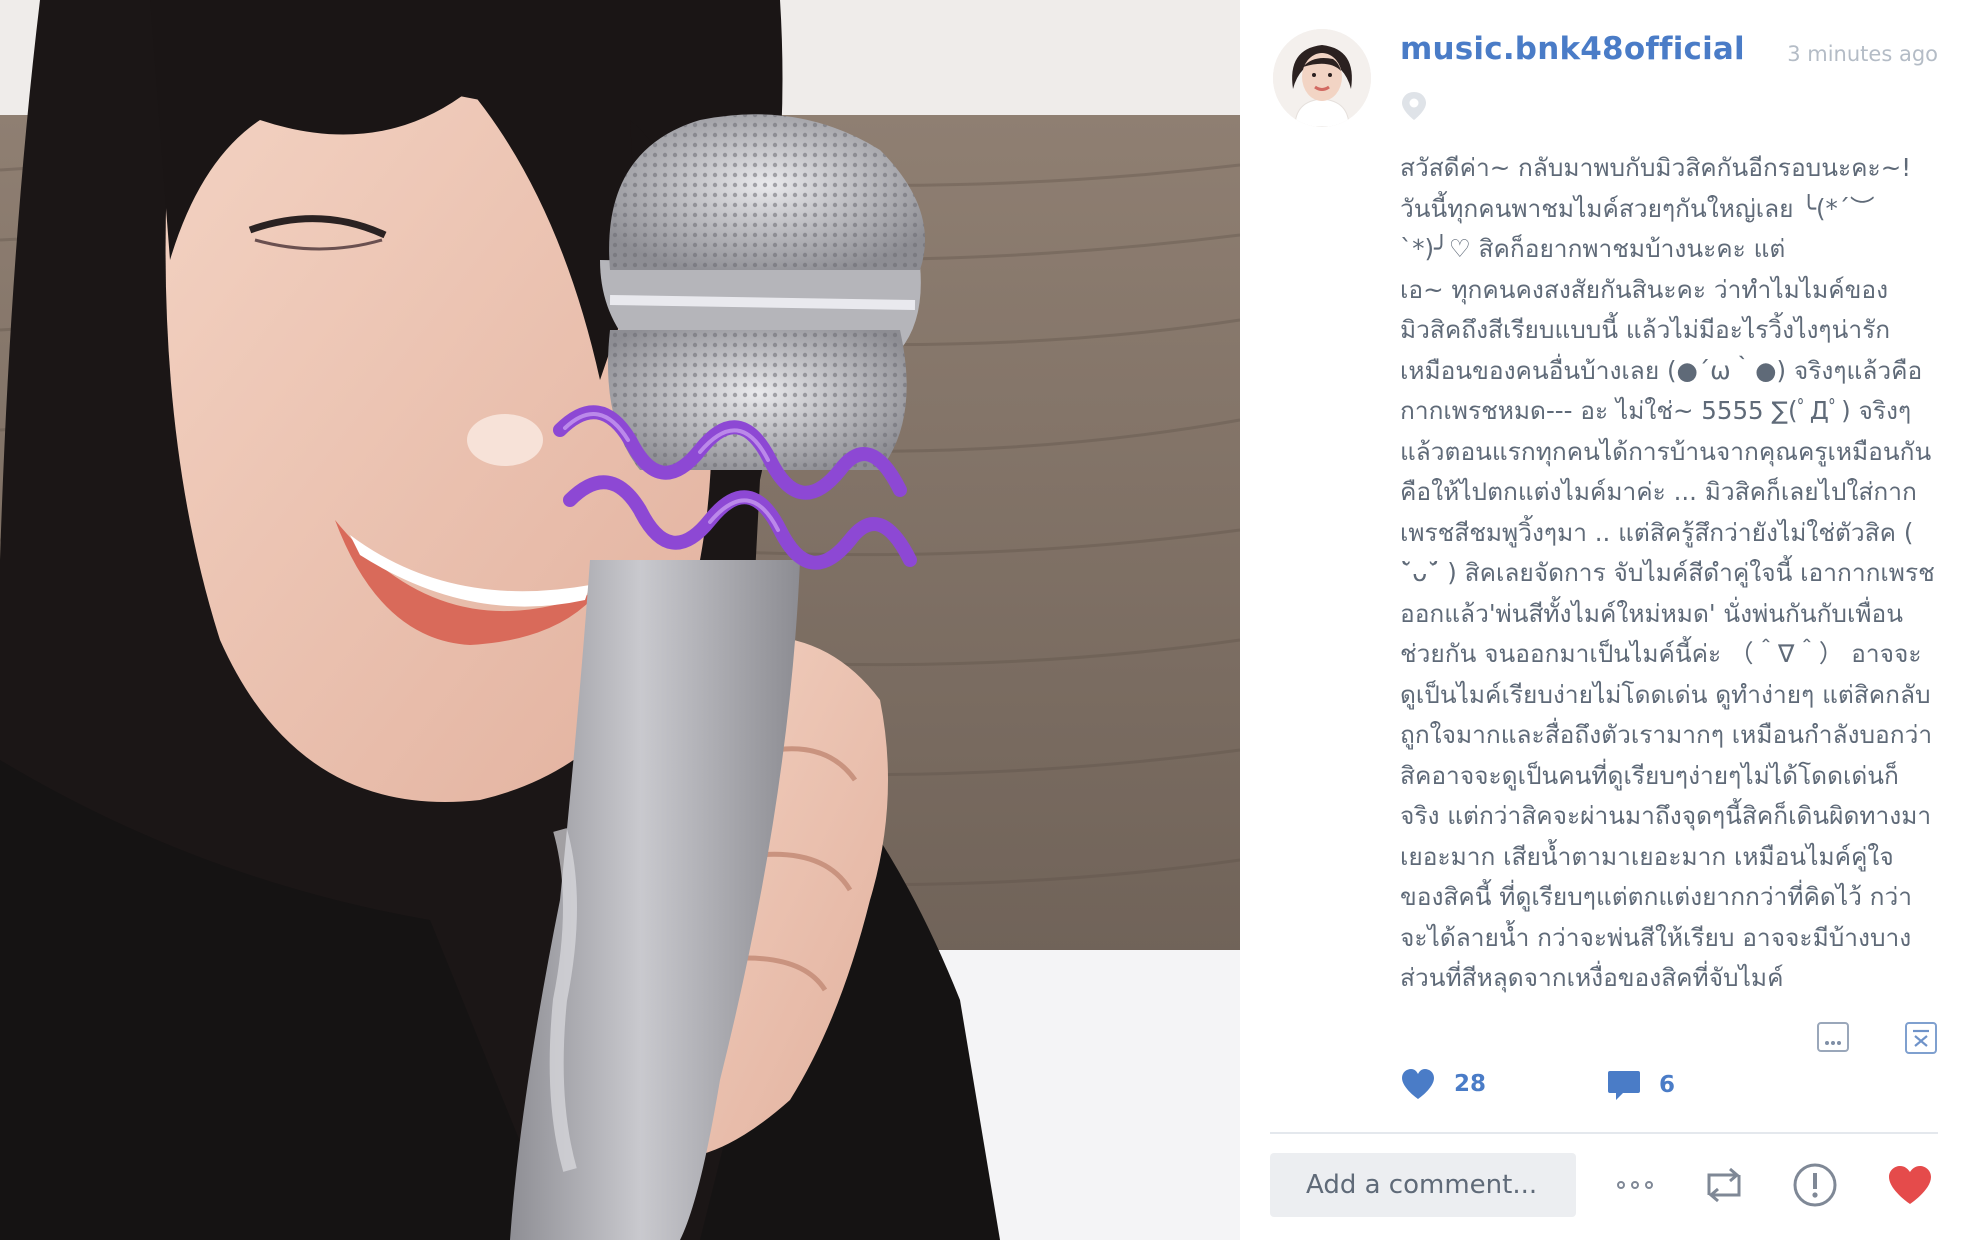 The width and height of the screenshot is (1968, 1240). I want to click on comment-input, so click(1423, 1185).